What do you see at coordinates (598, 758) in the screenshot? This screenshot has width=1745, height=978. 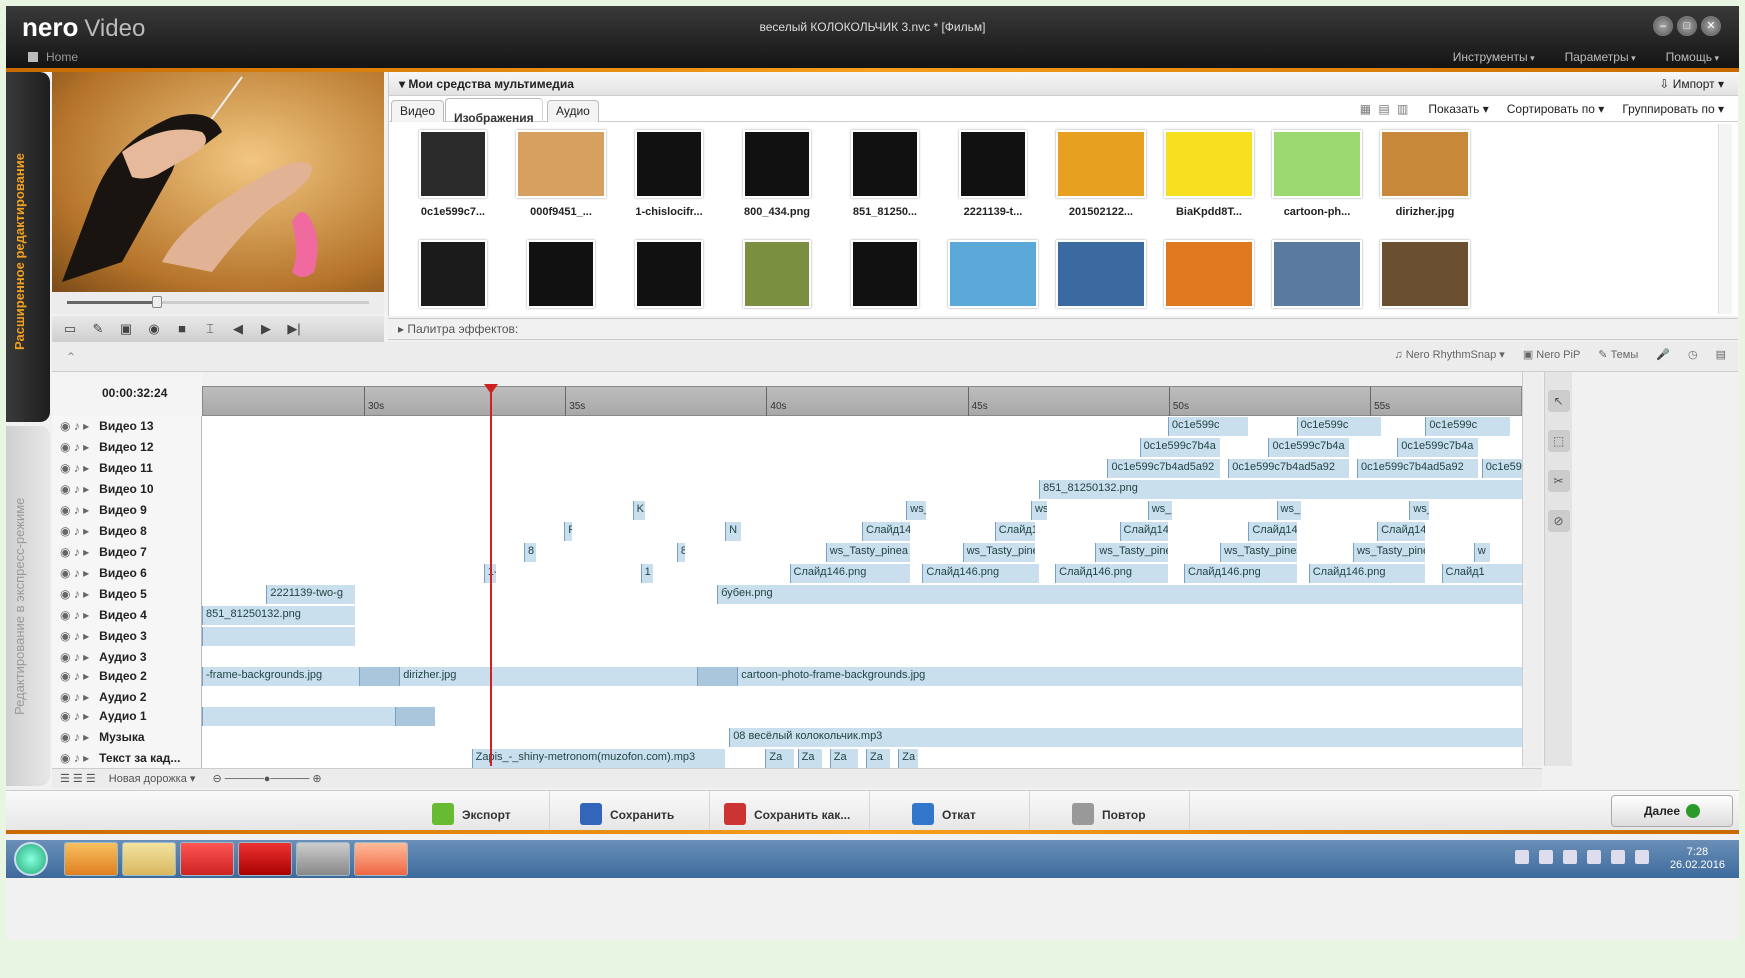 I see `timeline-clip: Zapis_-_shiny-metronom(muzofon.com).mp3` at bounding box center [598, 758].